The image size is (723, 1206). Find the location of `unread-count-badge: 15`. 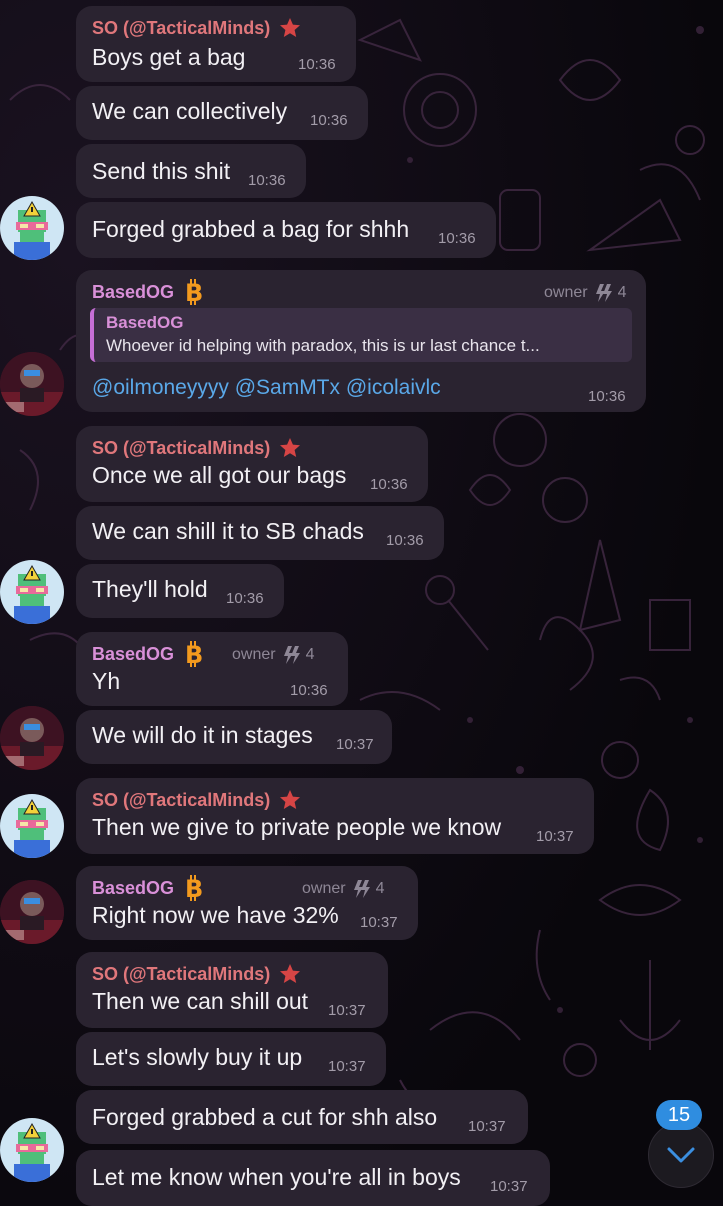

unread-count-badge: 15 is located at coordinates (679, 1115).